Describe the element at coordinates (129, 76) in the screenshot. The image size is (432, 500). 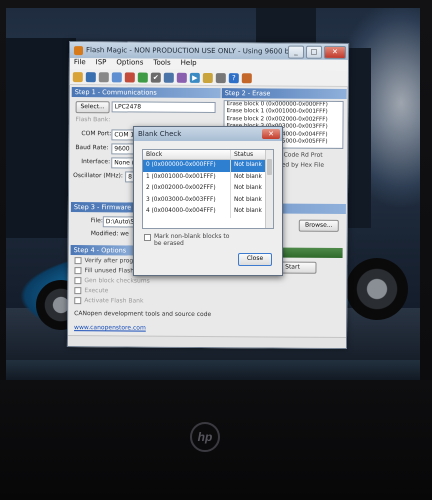
I see `erase-icon` at that location.